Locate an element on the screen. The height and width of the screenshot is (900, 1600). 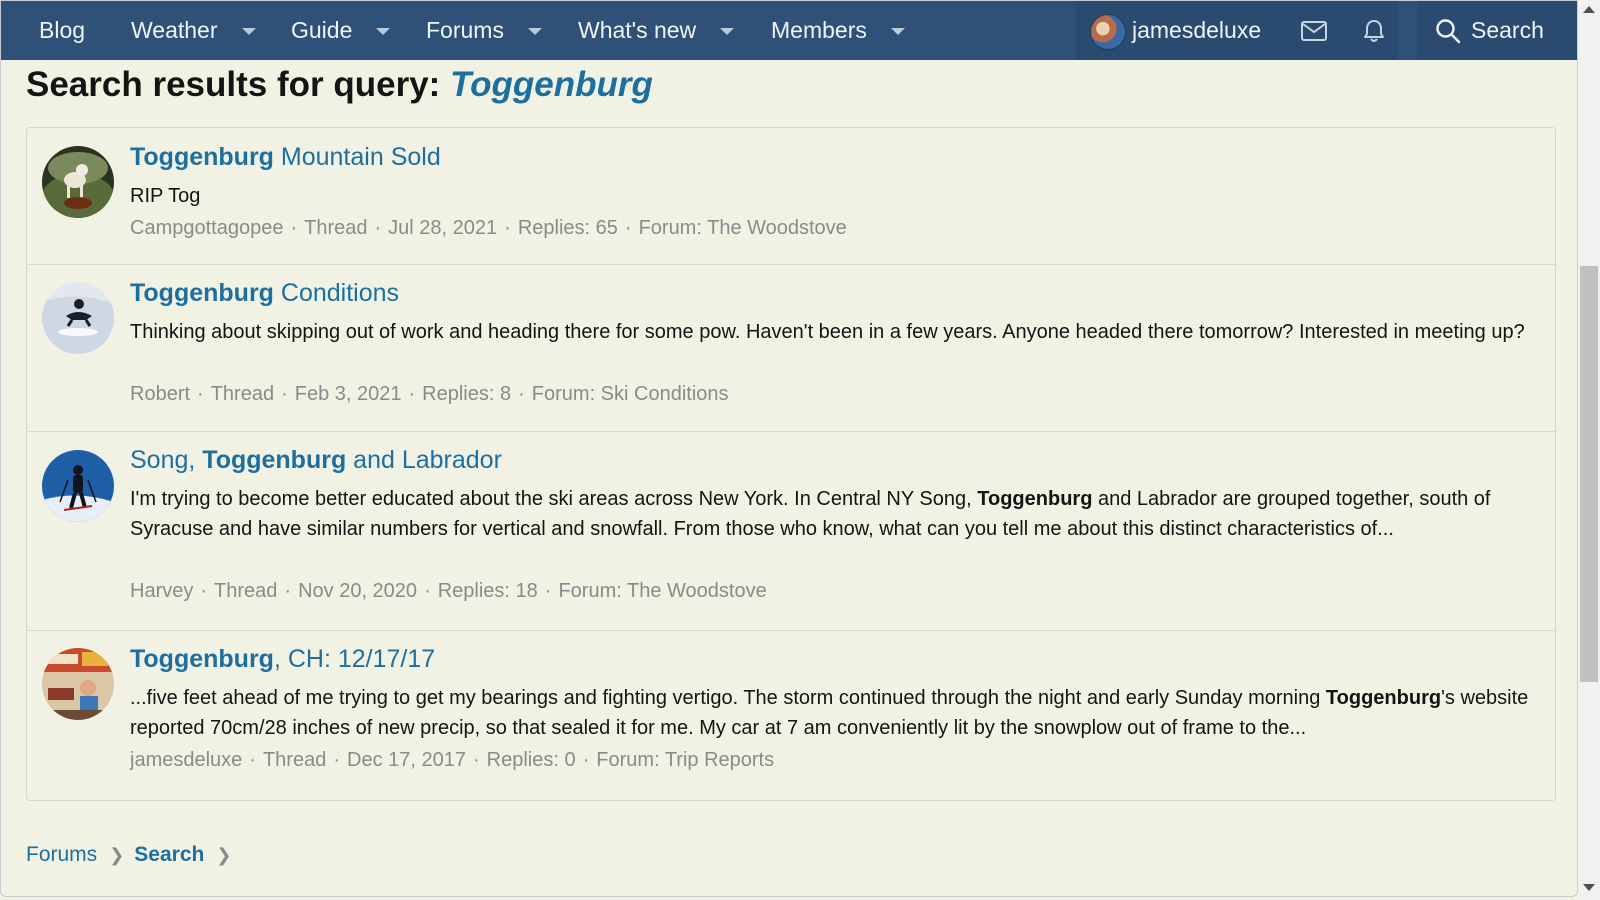
result-author-link: jamesdeluxe is located at coordinates (186, 760).